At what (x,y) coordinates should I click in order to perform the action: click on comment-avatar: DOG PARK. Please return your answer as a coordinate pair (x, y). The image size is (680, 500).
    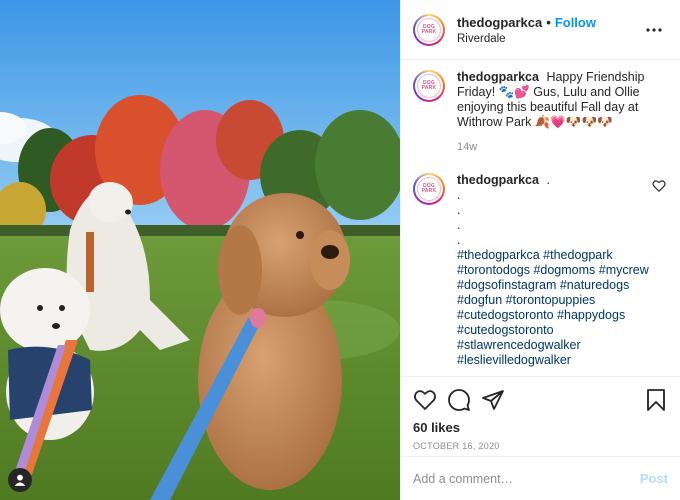
    Looking at the image, I should click on (429, 189).